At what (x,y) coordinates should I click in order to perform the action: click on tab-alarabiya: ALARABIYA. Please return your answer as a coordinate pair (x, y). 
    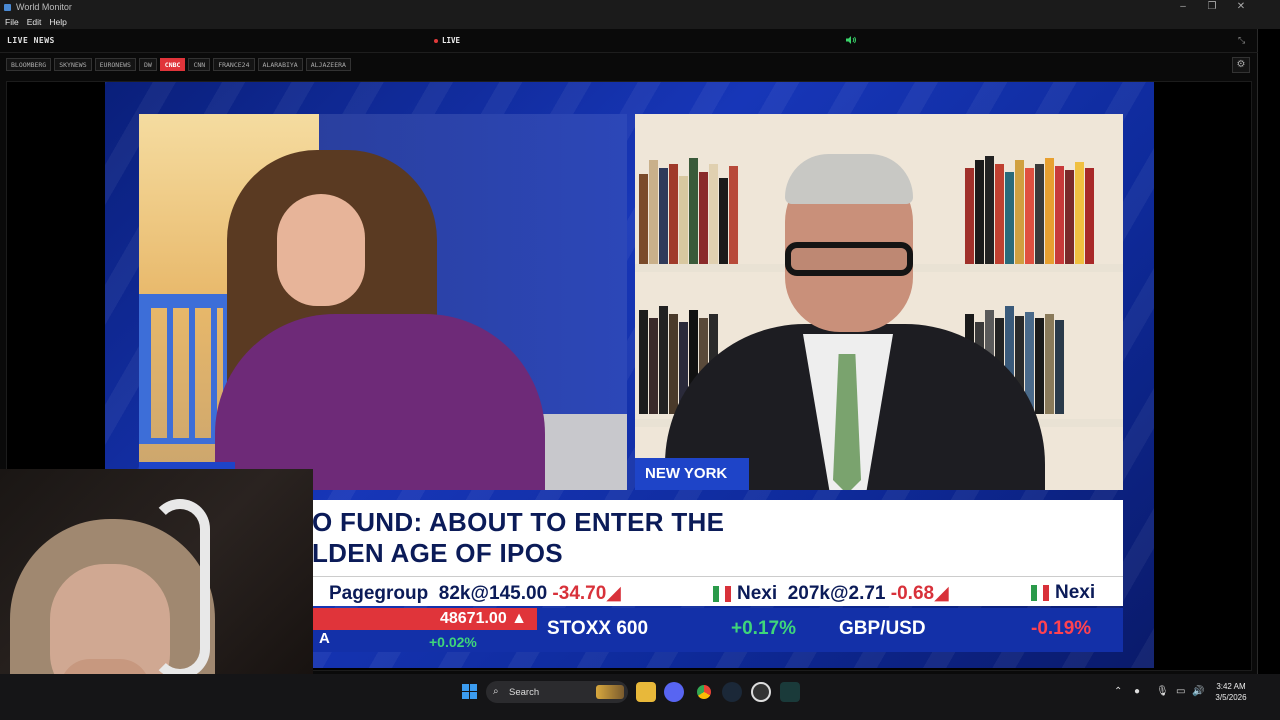
    Looking at the image, I should click on (280, 64).